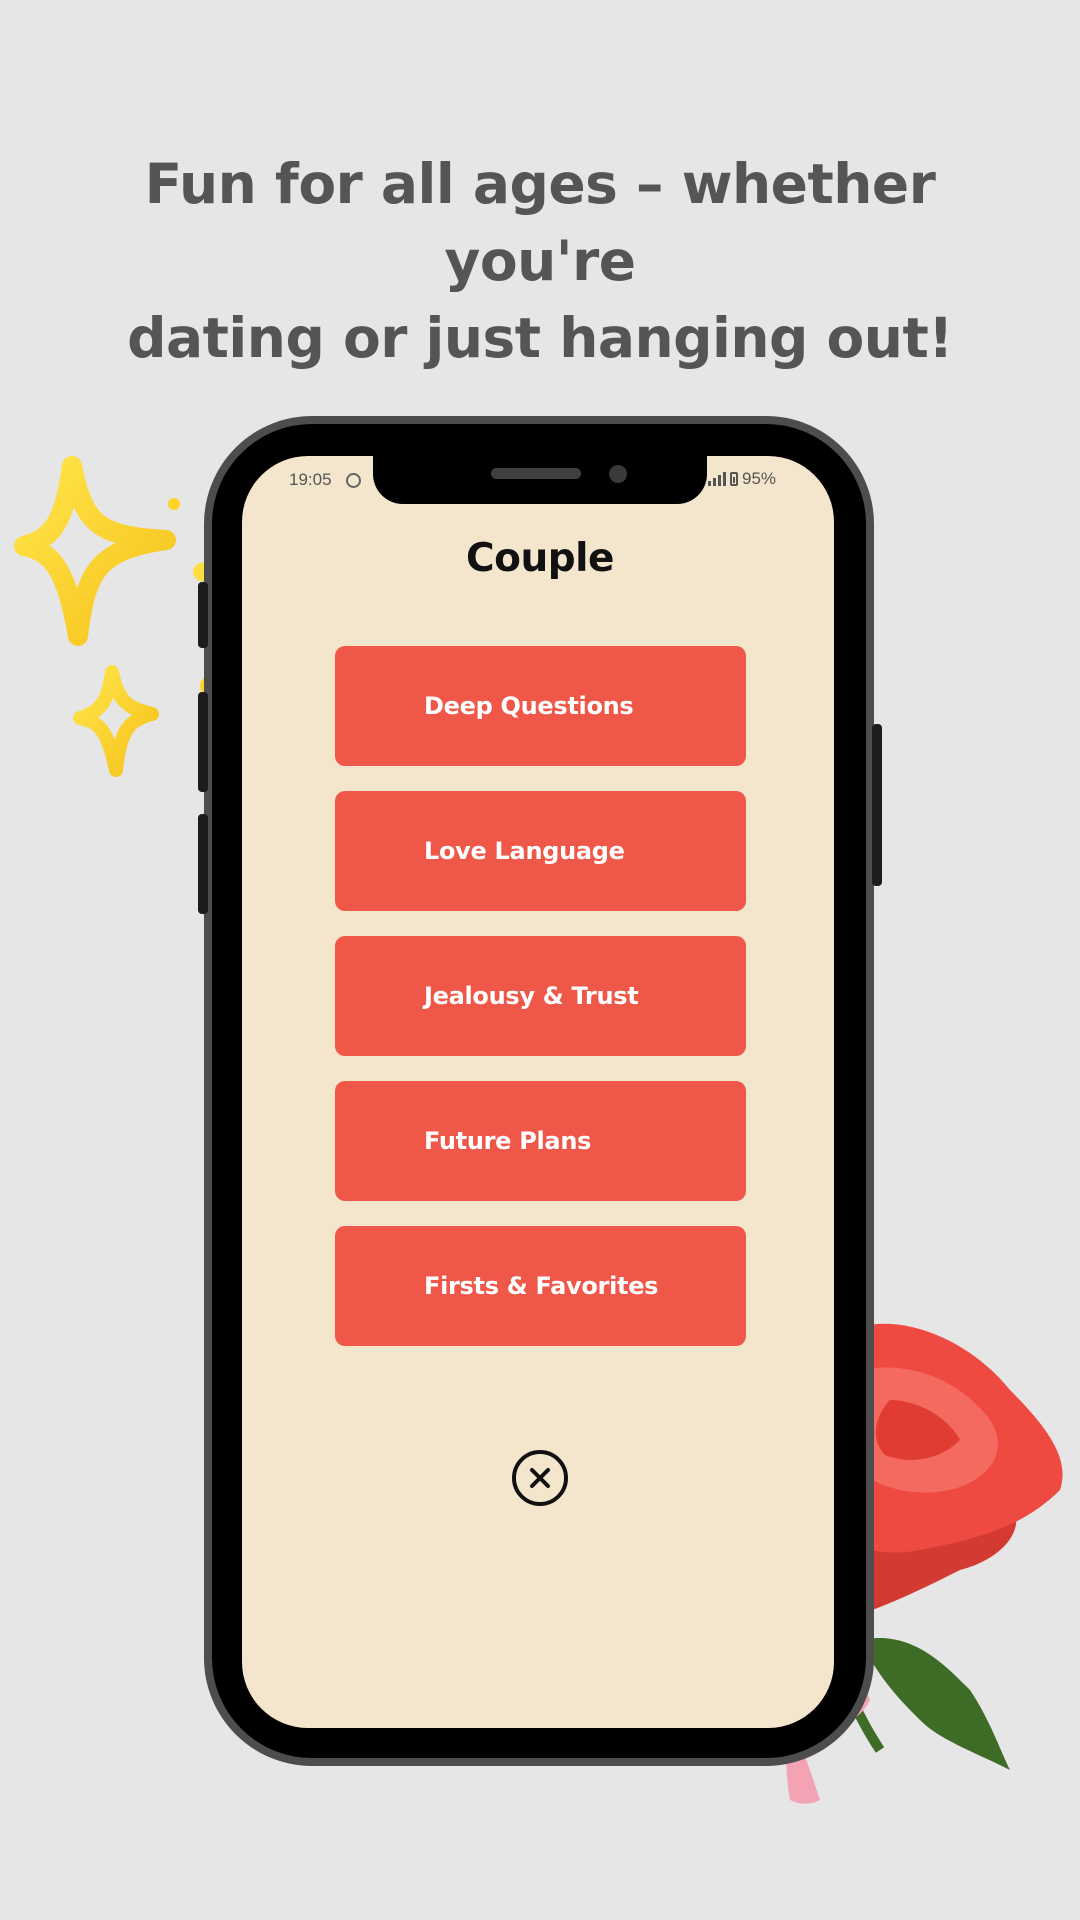 The image size is (1080, 1920). Describe the element at coordinates (203, 615) in the screenshot. I see `phone-side-button` at that location.